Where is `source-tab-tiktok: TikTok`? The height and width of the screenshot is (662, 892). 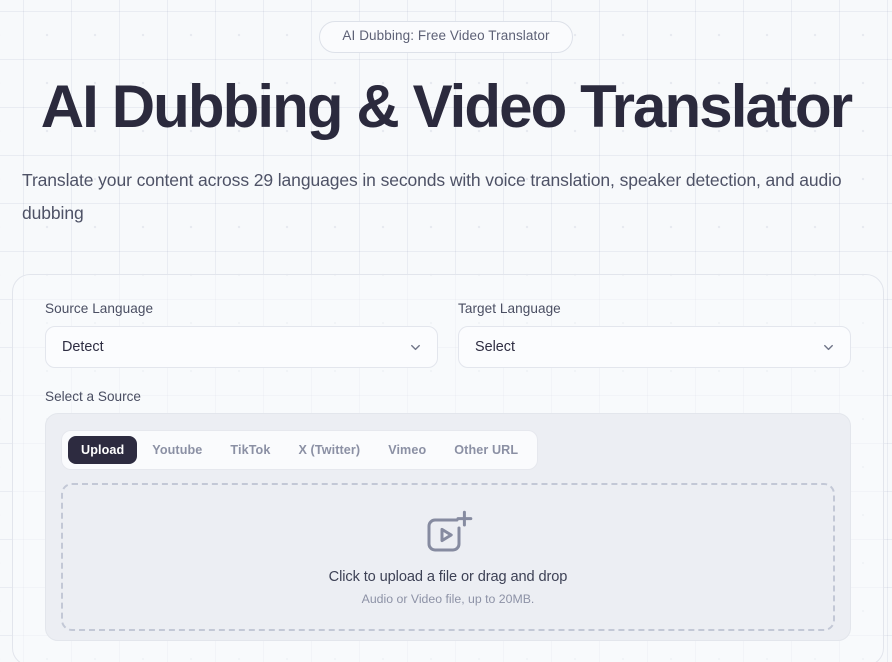 source-tab-tiktok: TikTok is located at coordinates (250, 450).